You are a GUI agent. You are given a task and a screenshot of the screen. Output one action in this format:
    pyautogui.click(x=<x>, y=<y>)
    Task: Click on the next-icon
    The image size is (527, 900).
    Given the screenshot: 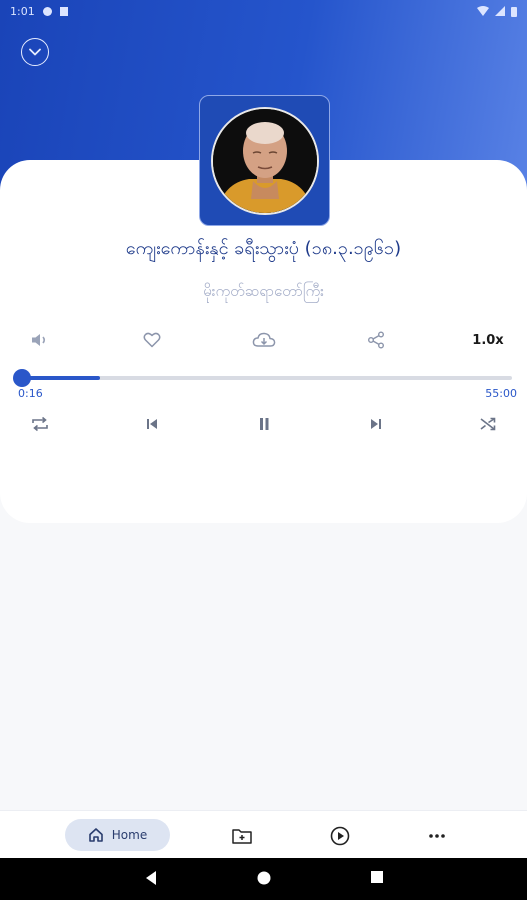 What is the action you would take?
    pyautogui.click(x=376, y=424)
    